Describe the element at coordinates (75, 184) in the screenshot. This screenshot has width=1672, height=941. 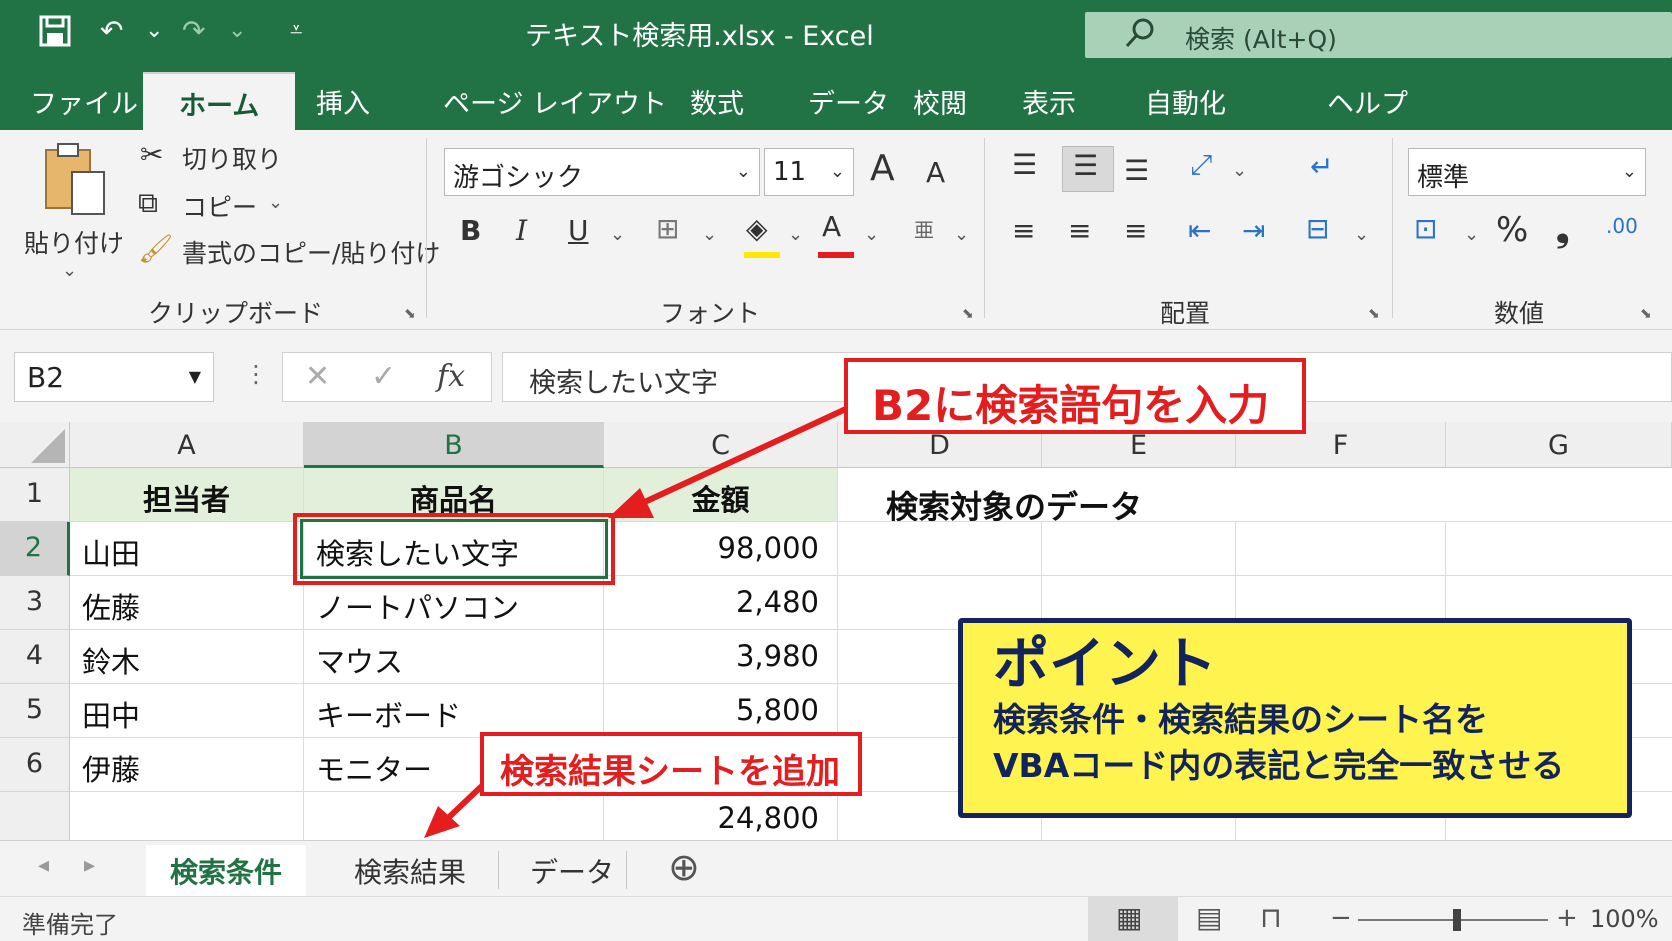
I see `paste-icon` at that location.